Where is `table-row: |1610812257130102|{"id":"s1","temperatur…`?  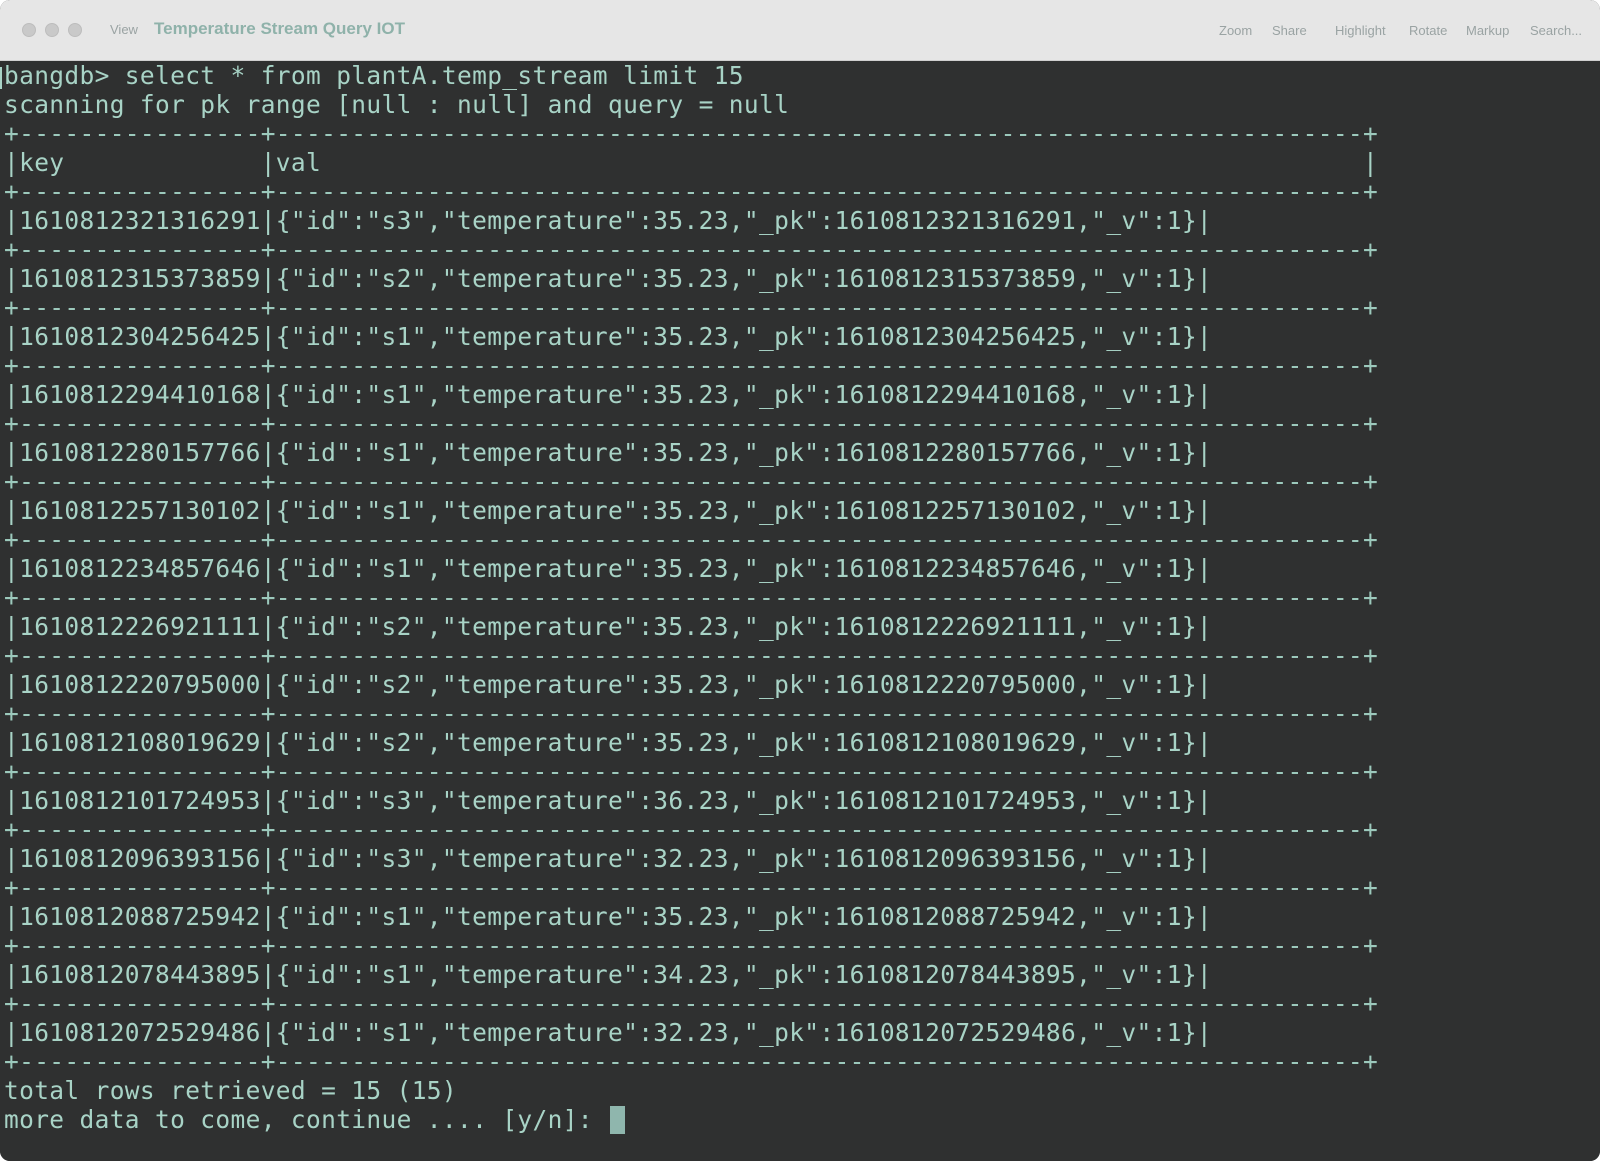
table-row: |1610812257130102|{"id":"s1","temperatur… is located at coordinates (608, 510).